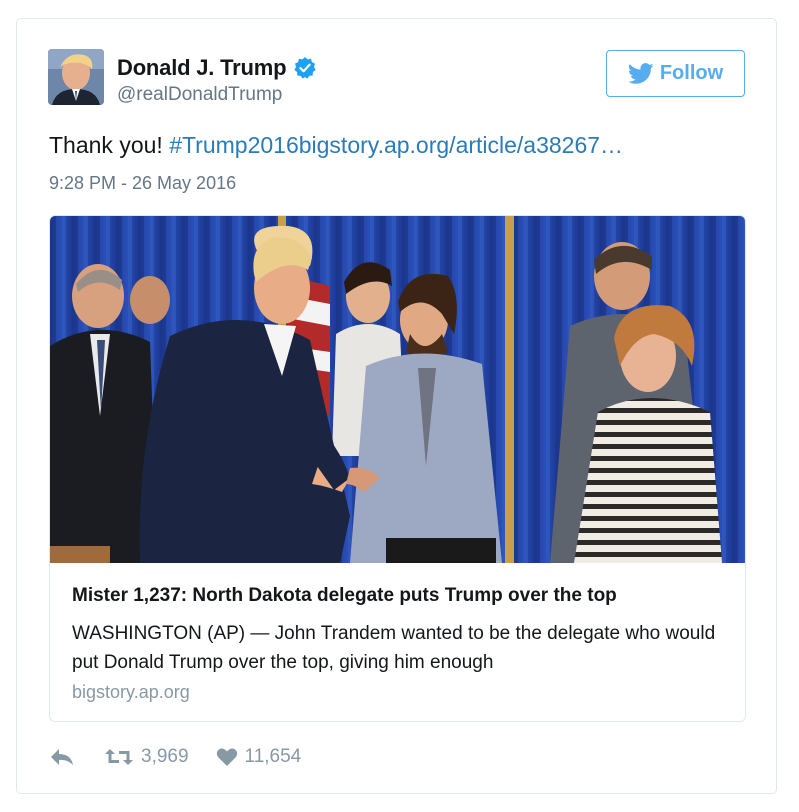 The width and height of the screenshot is (799, 812). What do you see at coordinates (226, 757) in the screenshot?
I see `heart-icon` at bounding box center [226, 757].